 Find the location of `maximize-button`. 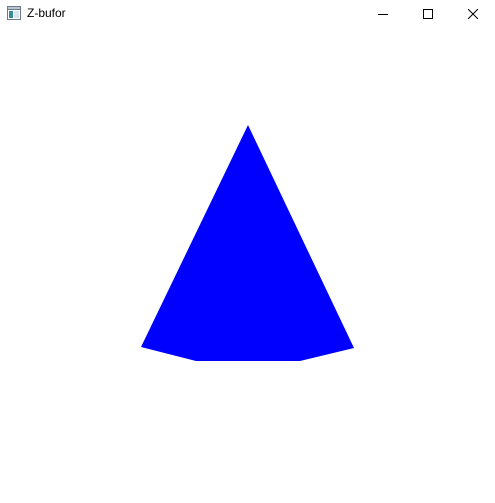

maximize-button is located at coordinates (427, 13).